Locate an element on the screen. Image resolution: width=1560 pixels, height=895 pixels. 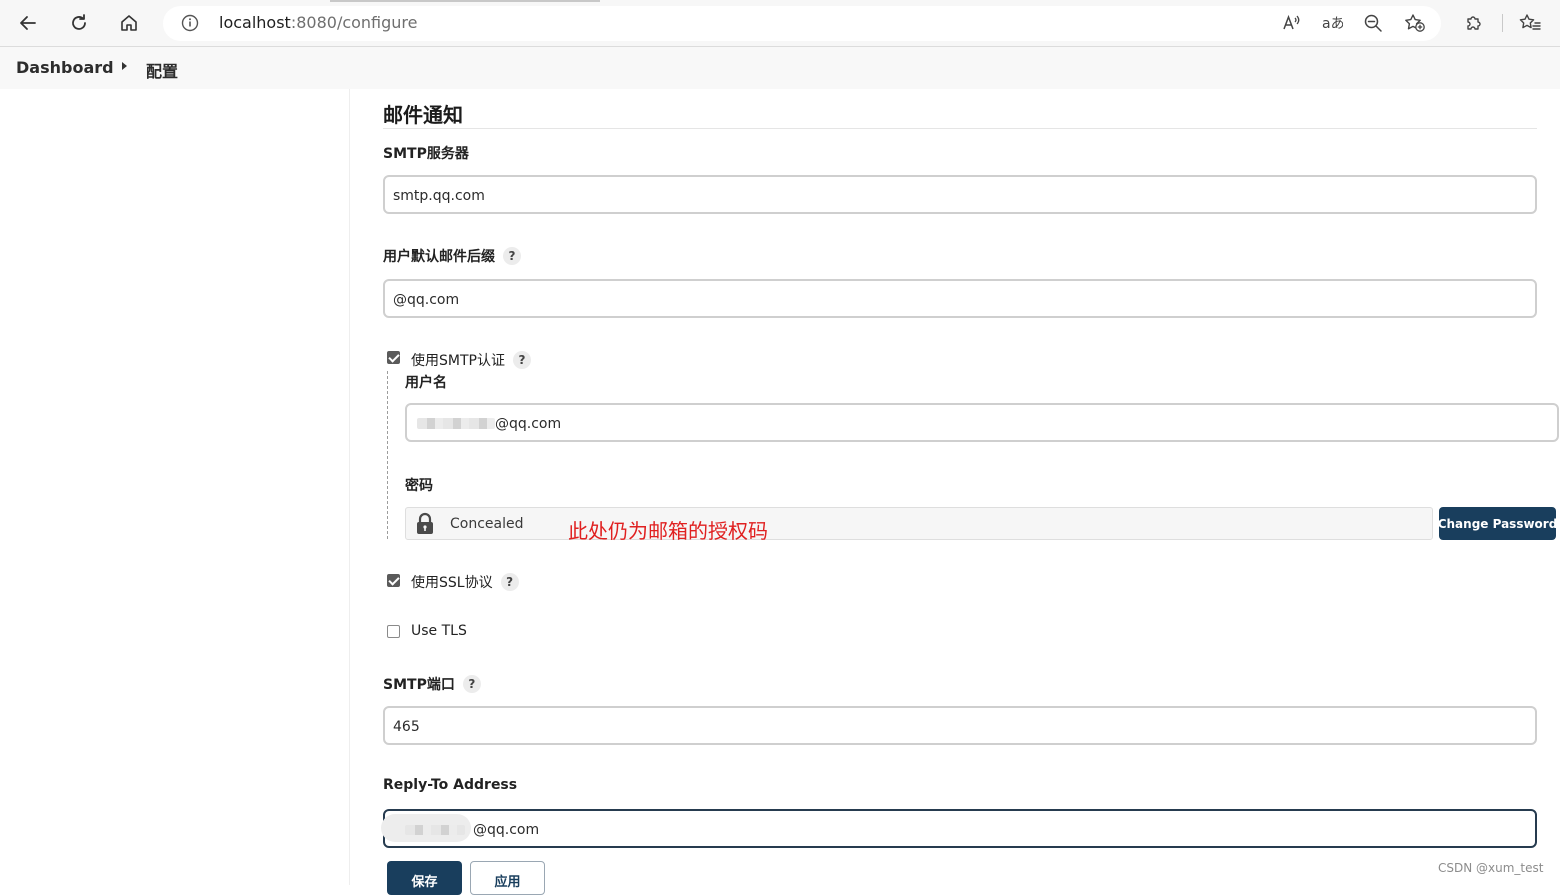
default-suffix-input: @qq.com is located at coordinates (960, 298).